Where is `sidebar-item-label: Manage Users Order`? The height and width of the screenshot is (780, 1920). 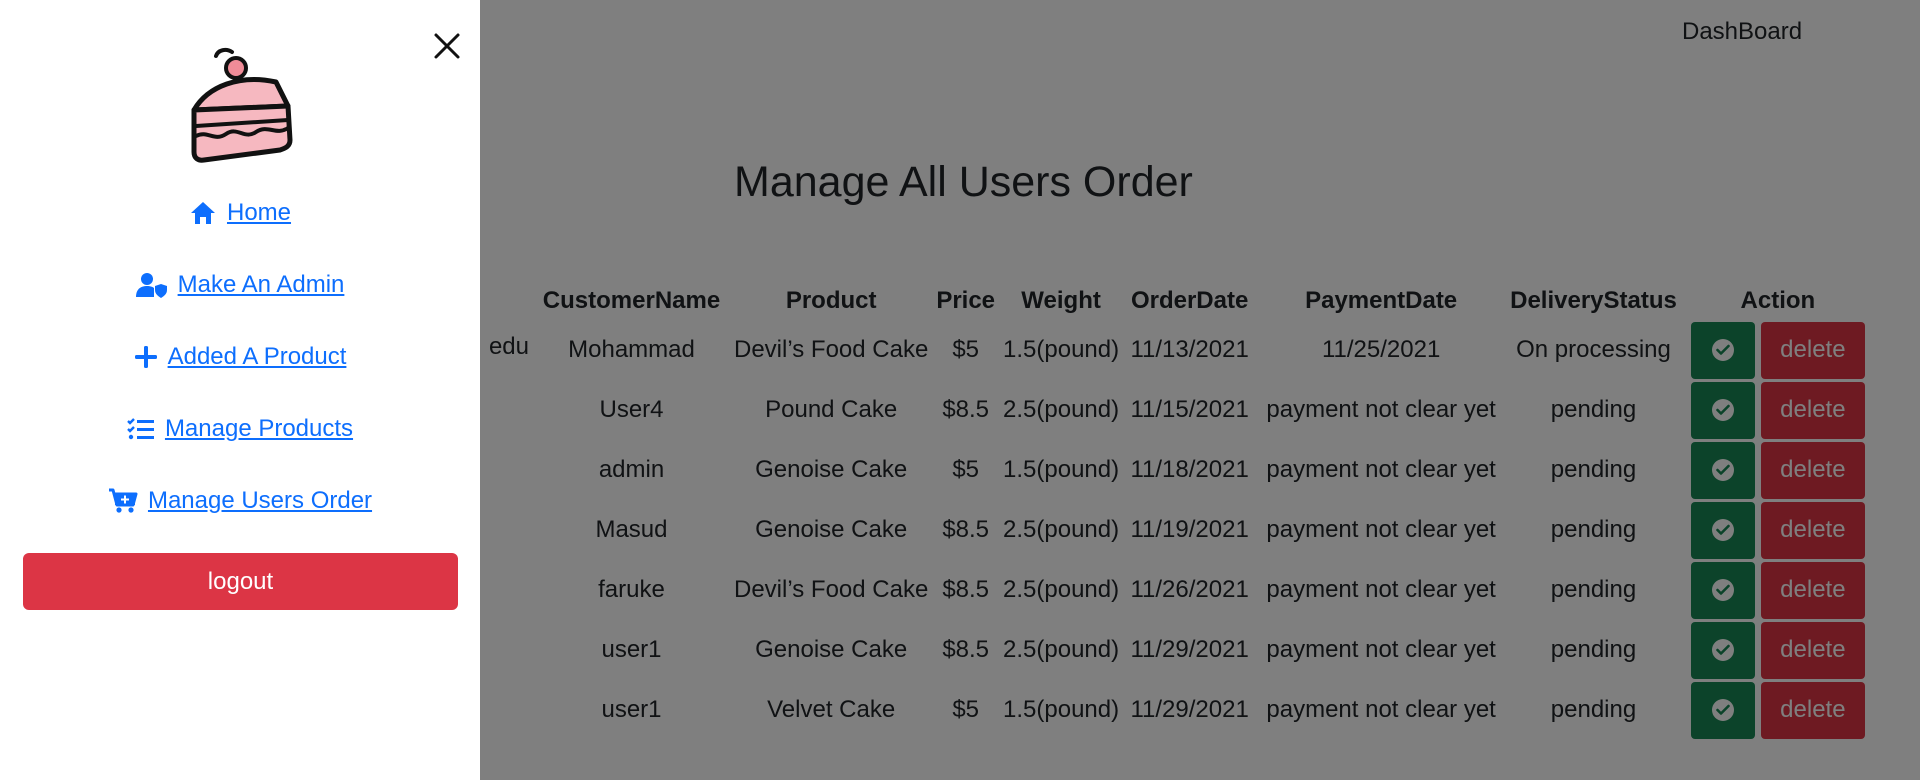 sidebar-item-label: Manage Users Order is located at coordinates (260, 500).